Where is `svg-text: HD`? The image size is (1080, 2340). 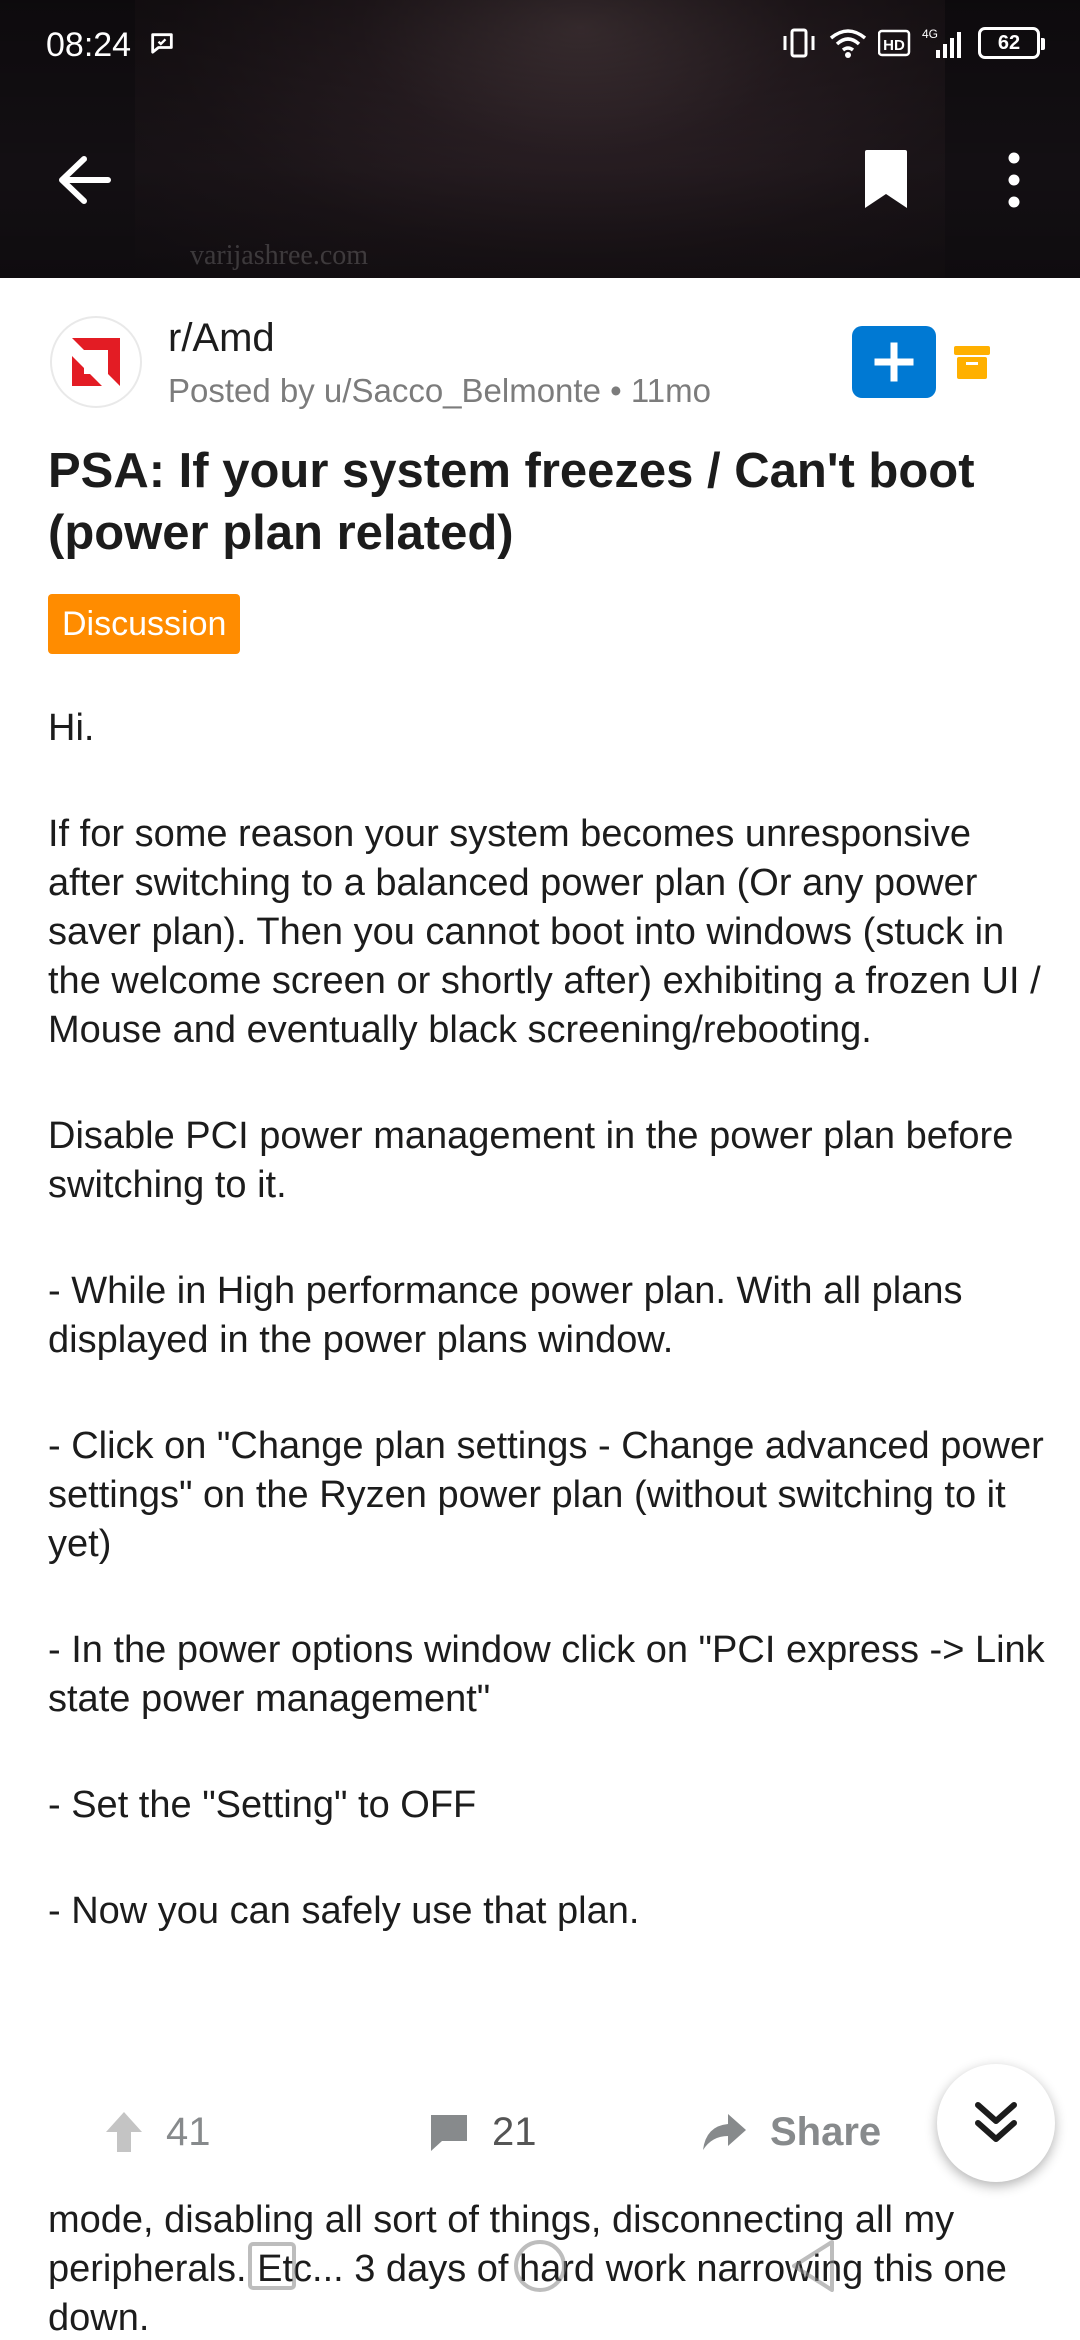 svg-text: HD is located at coordinates (894, 45).